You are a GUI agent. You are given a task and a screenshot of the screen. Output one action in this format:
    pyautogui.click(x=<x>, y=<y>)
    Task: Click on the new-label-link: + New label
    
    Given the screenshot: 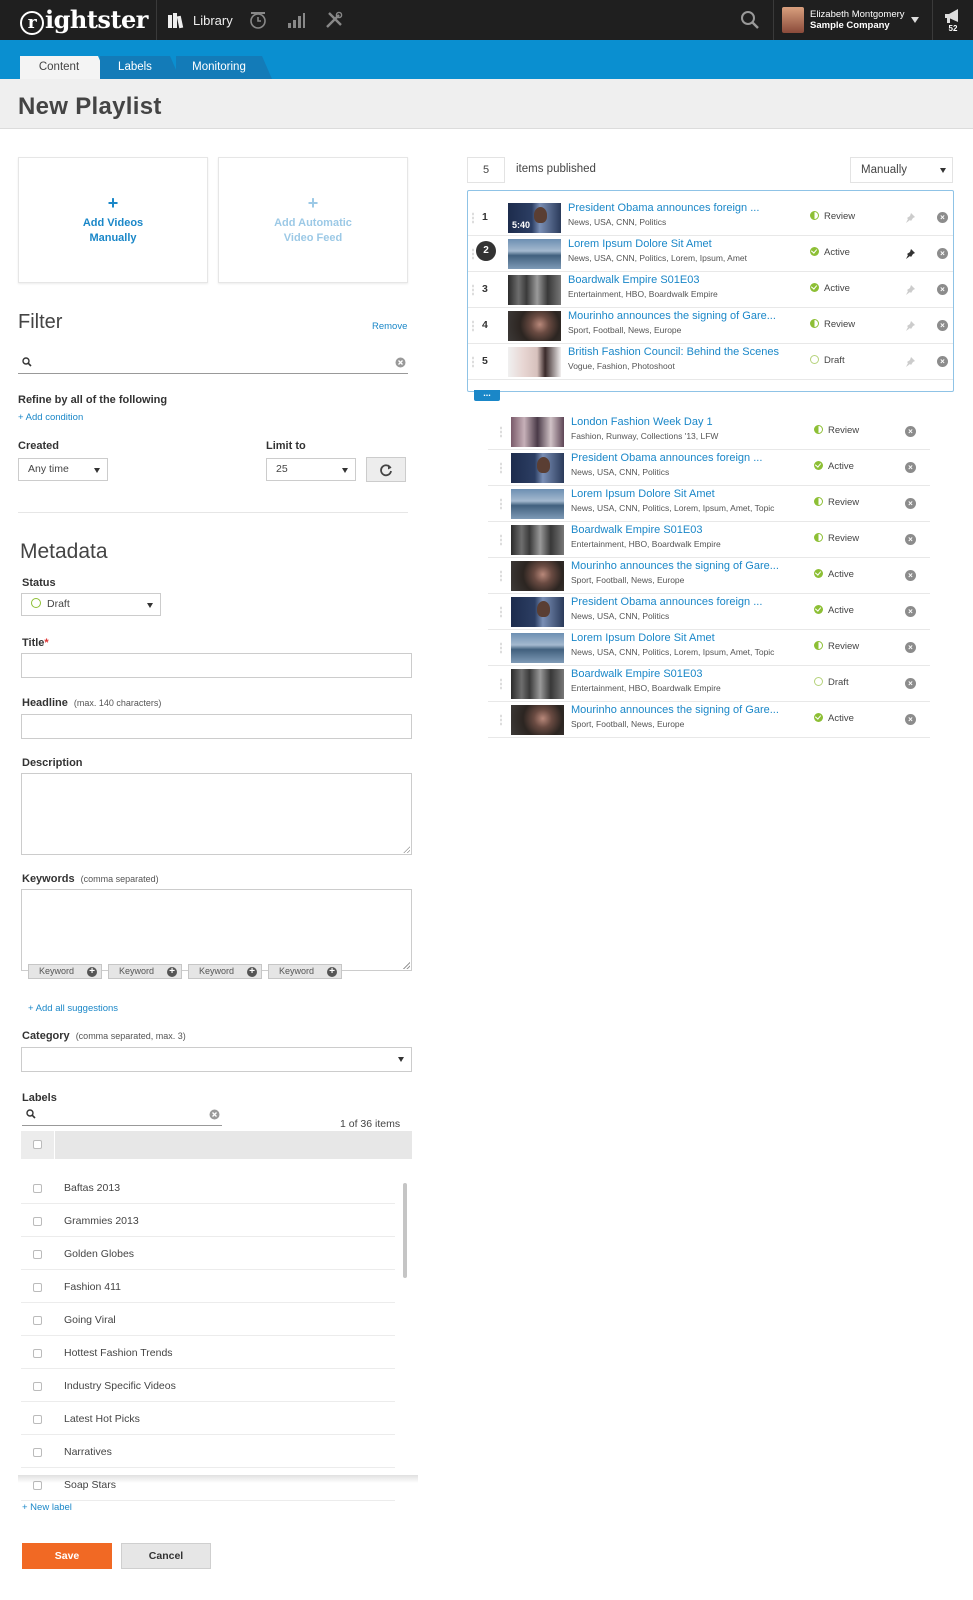 What is the action you would take?
    pyautogui.click(x=47, y=1507)
    